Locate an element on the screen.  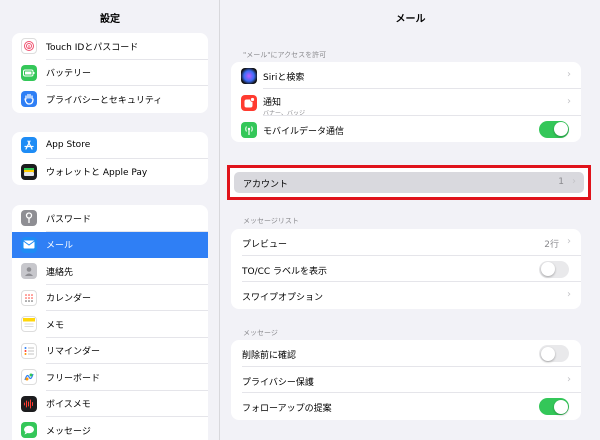
privacy-protection-row: プライバシー保護 › is located at coordinates (406, 380).